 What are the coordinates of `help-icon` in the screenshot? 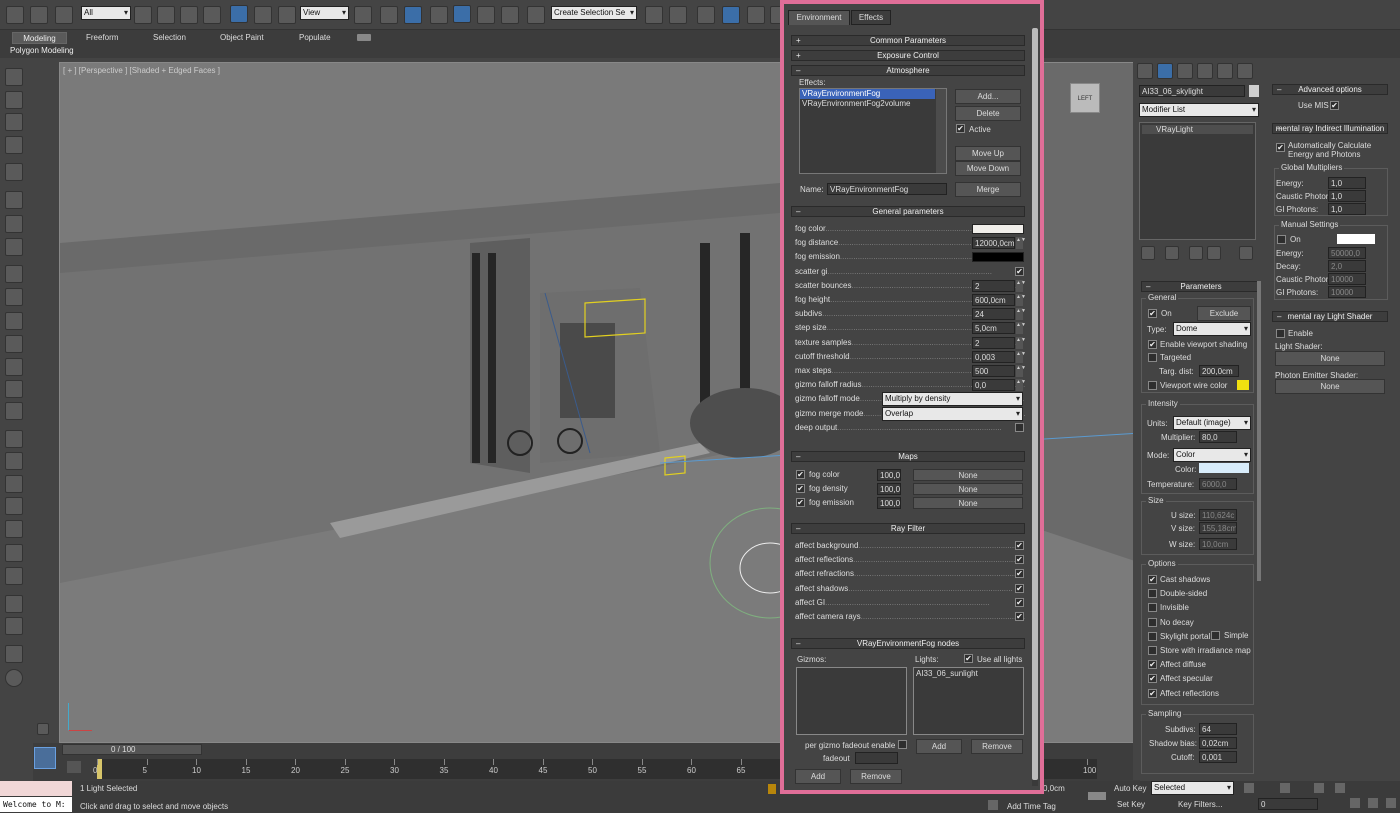 It's located at (14, 678).